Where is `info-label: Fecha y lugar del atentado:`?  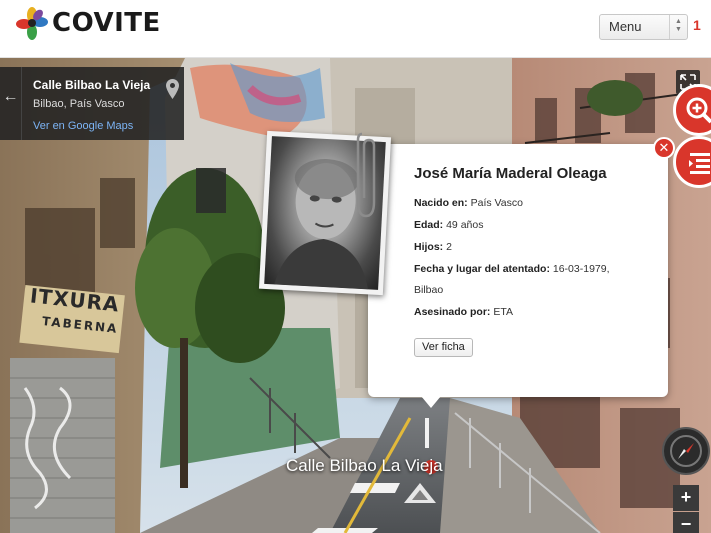 info-label: Fecha y lugar del atentado: is located at coordinates (482, 269).